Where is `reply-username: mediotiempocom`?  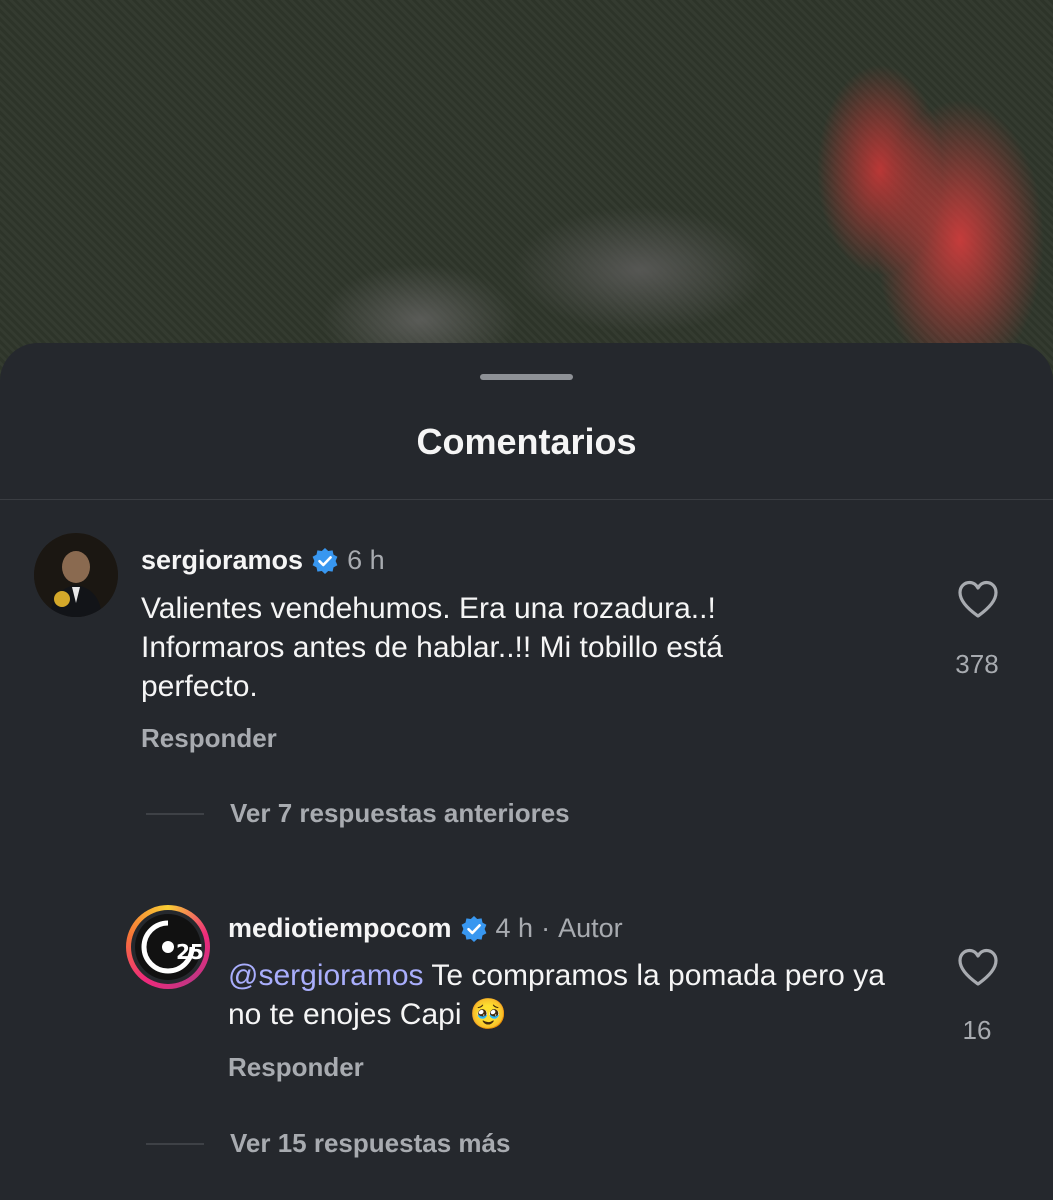 reply-username: mediotiempocom is located at coordinates (340, 928).